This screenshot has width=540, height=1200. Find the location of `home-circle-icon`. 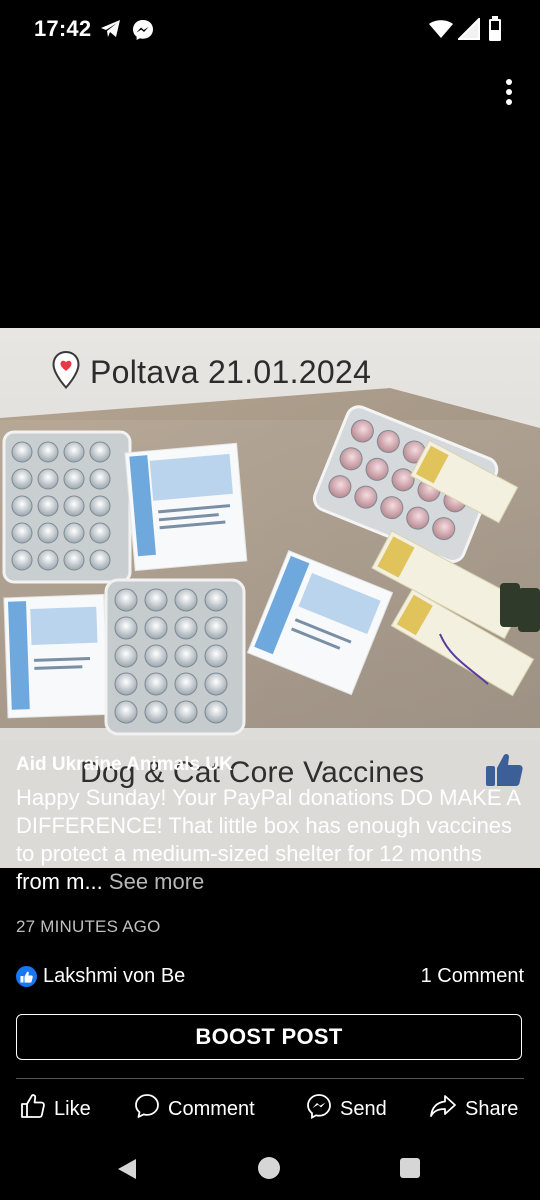

home-circle-icon is located at coordinates (269, 1168).